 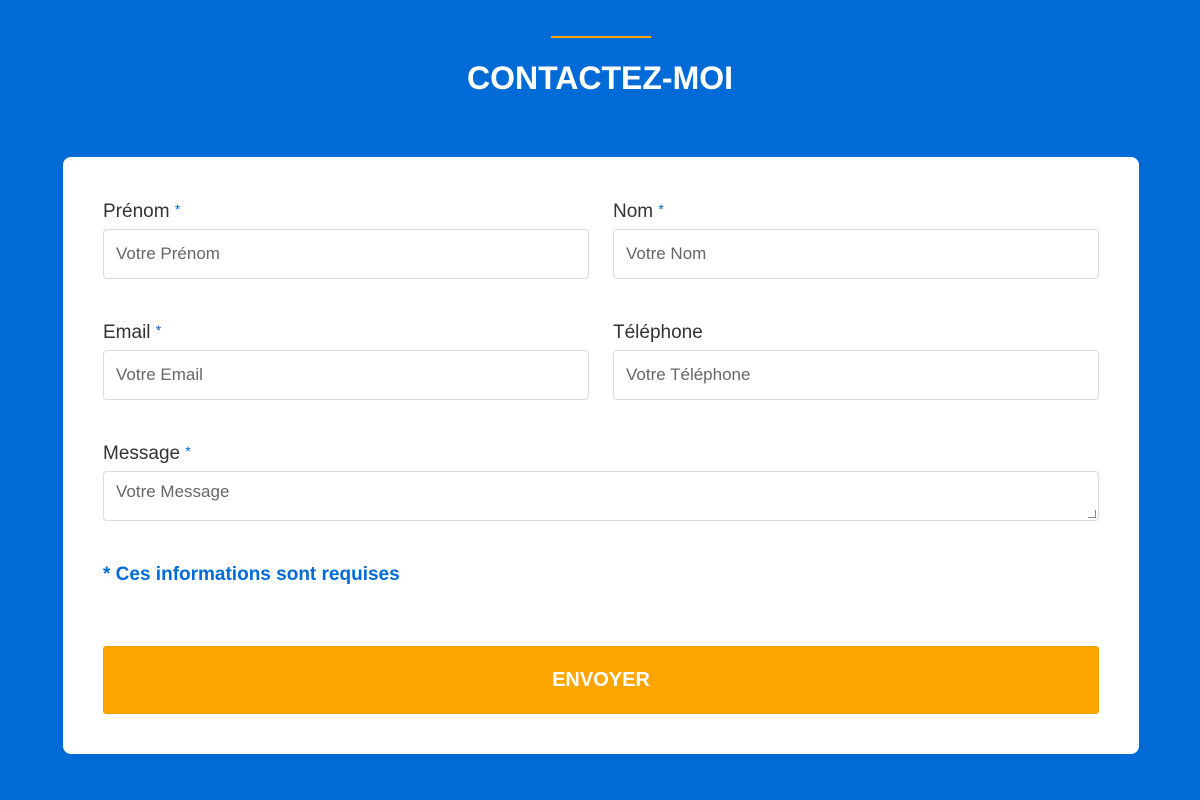 What do you see at coordinates (601, 496) in the screenshot?
I see `message-textarea: Votre Message` at bounding box center [601, 496].